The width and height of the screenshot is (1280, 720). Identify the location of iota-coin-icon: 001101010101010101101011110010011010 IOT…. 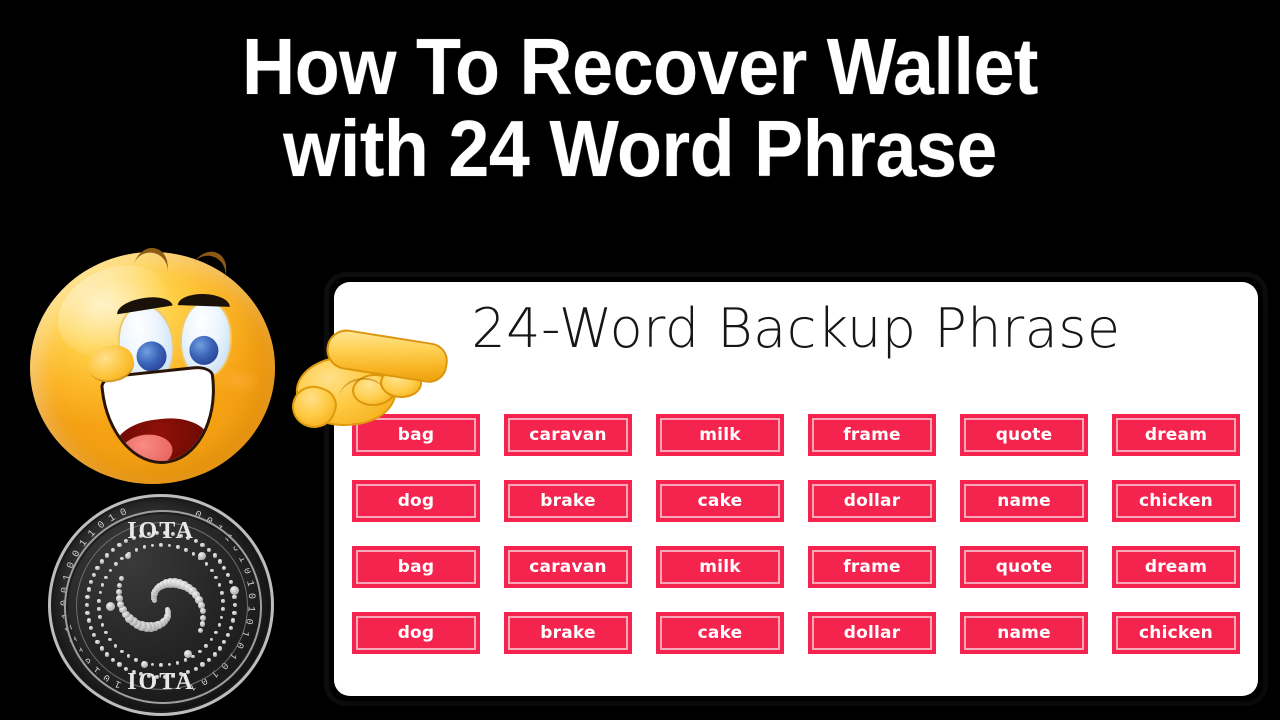
(161, 605).